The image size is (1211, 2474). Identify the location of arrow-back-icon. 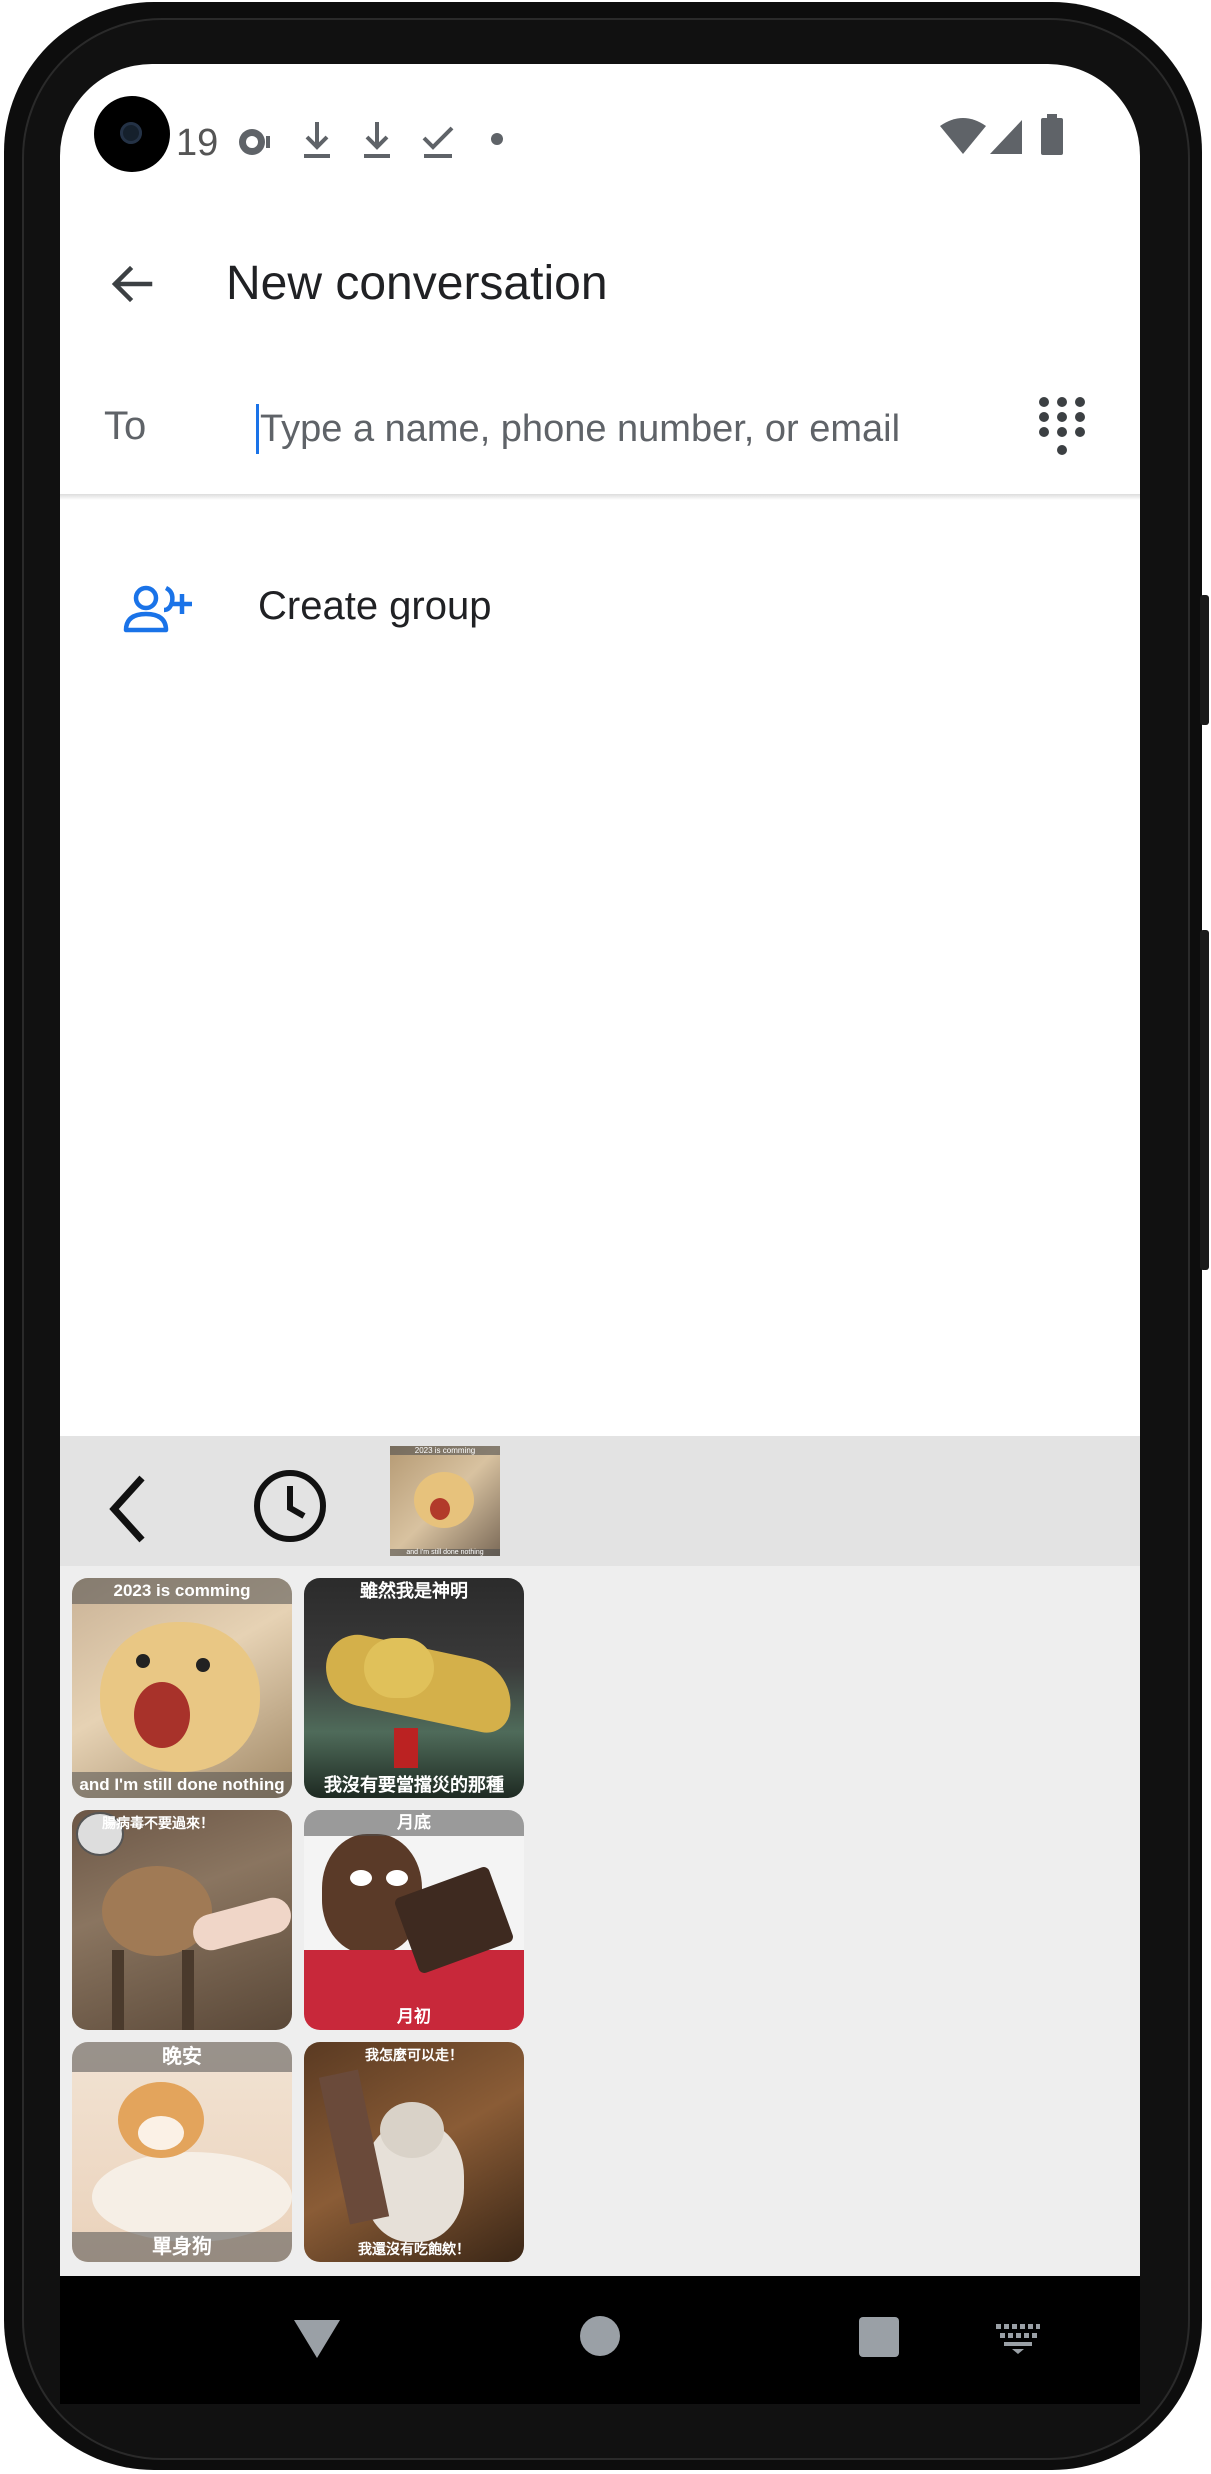
(132, 284).